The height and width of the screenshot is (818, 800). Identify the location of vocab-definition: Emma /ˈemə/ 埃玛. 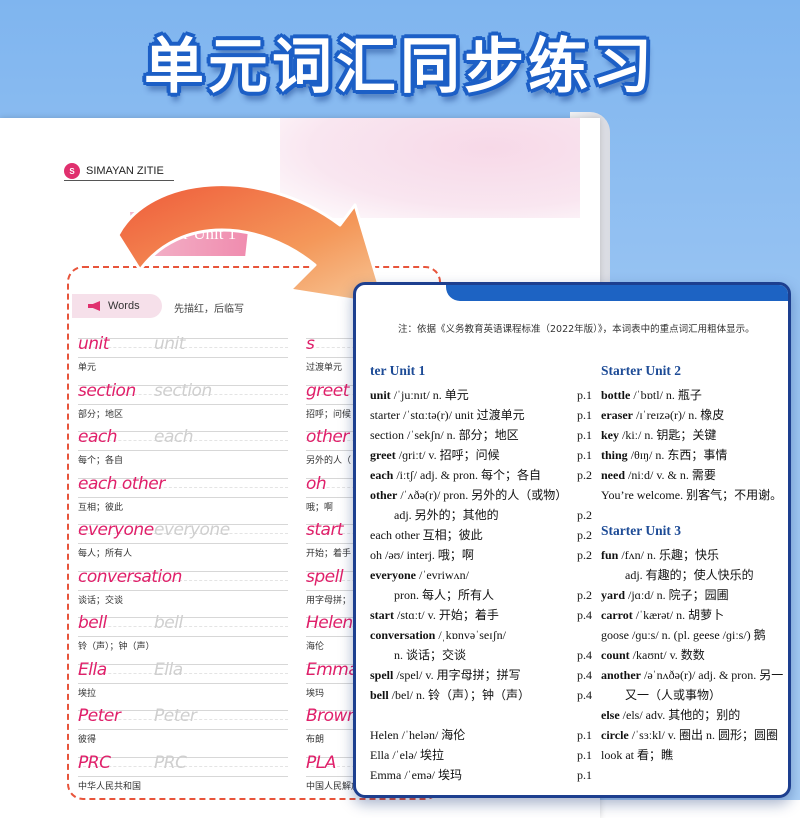
(416, 775).